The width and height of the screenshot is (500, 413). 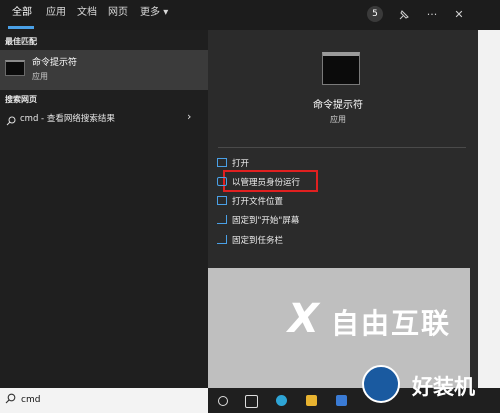 What do you see at coordinates (56, 15) in the screenshot?
I see `tab-apps: 应用` at bounding box center [56, 15].